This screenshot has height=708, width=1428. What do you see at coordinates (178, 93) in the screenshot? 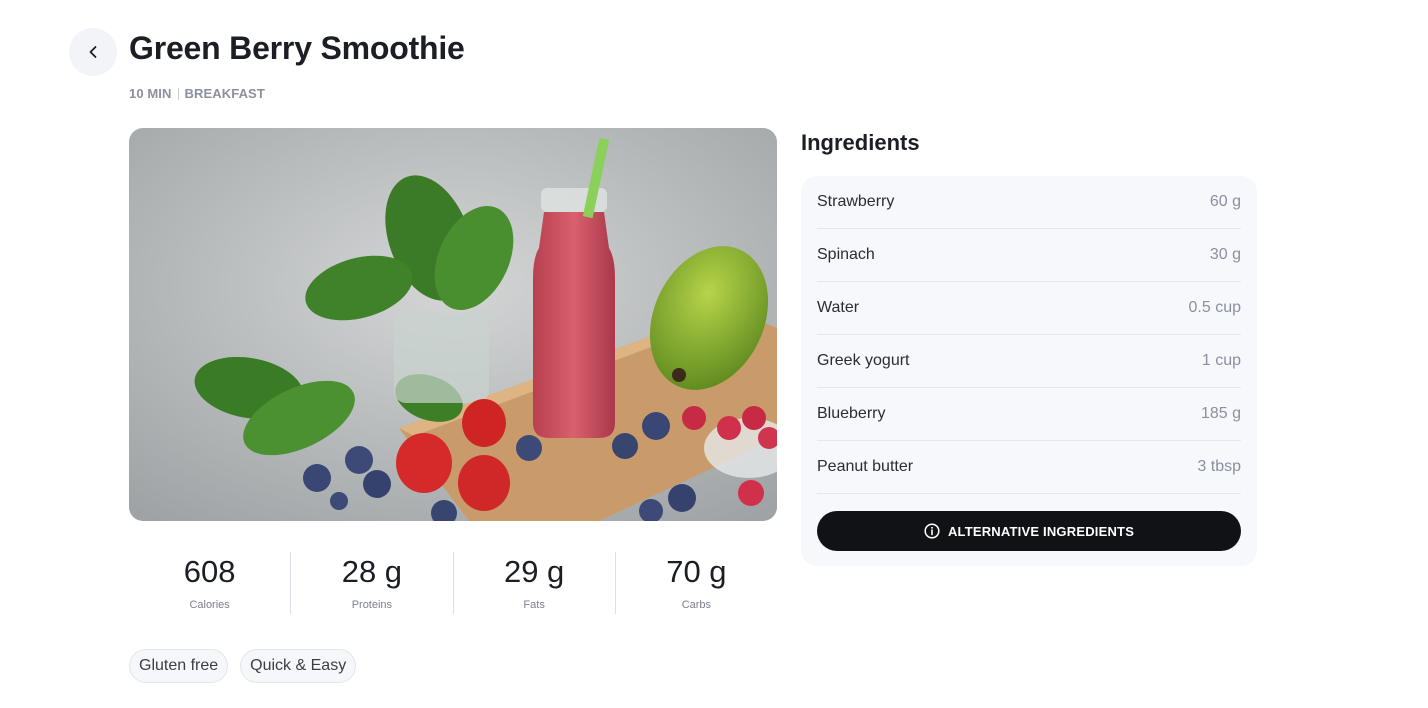
I see `meta-divider` at bounding box center [178, 93].